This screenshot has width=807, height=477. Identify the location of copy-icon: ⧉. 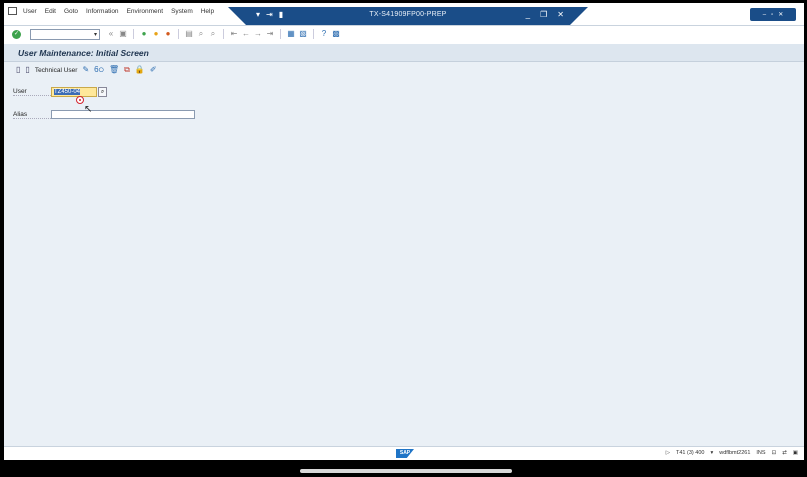
(127, 70).